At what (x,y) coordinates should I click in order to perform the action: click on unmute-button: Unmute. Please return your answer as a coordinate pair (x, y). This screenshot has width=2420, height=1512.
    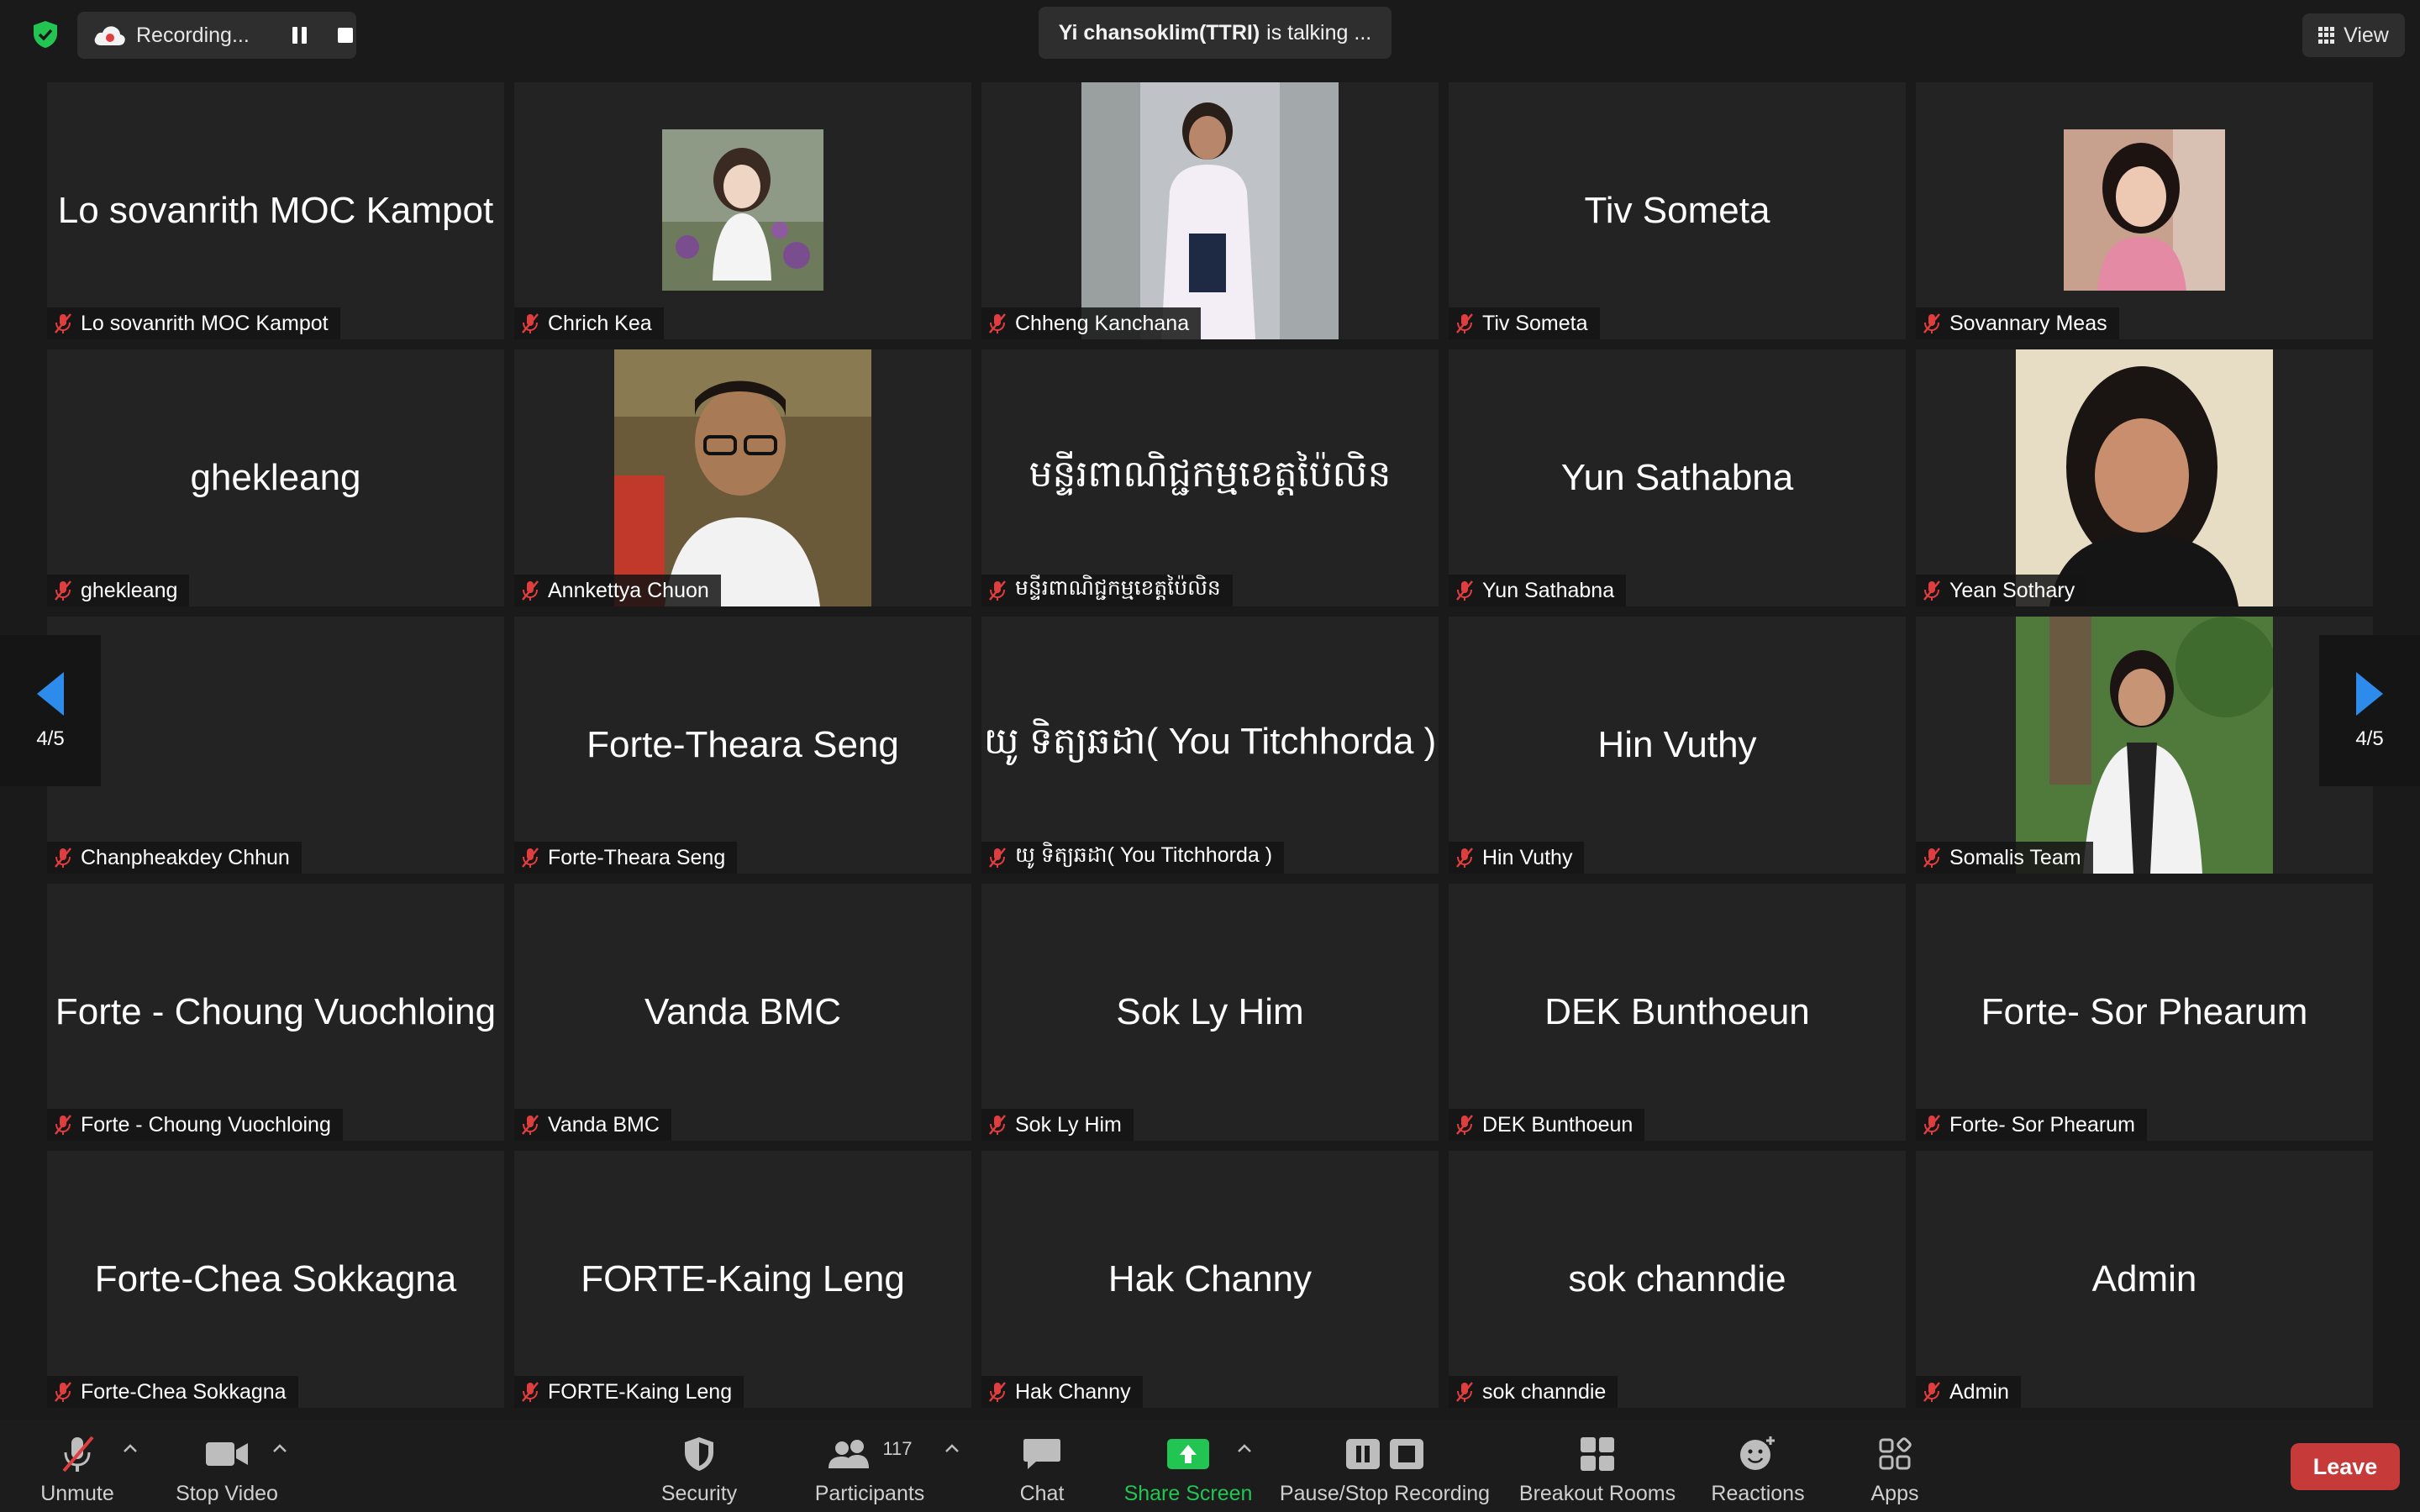
    Looking at the image, I should click on (77, 1466).